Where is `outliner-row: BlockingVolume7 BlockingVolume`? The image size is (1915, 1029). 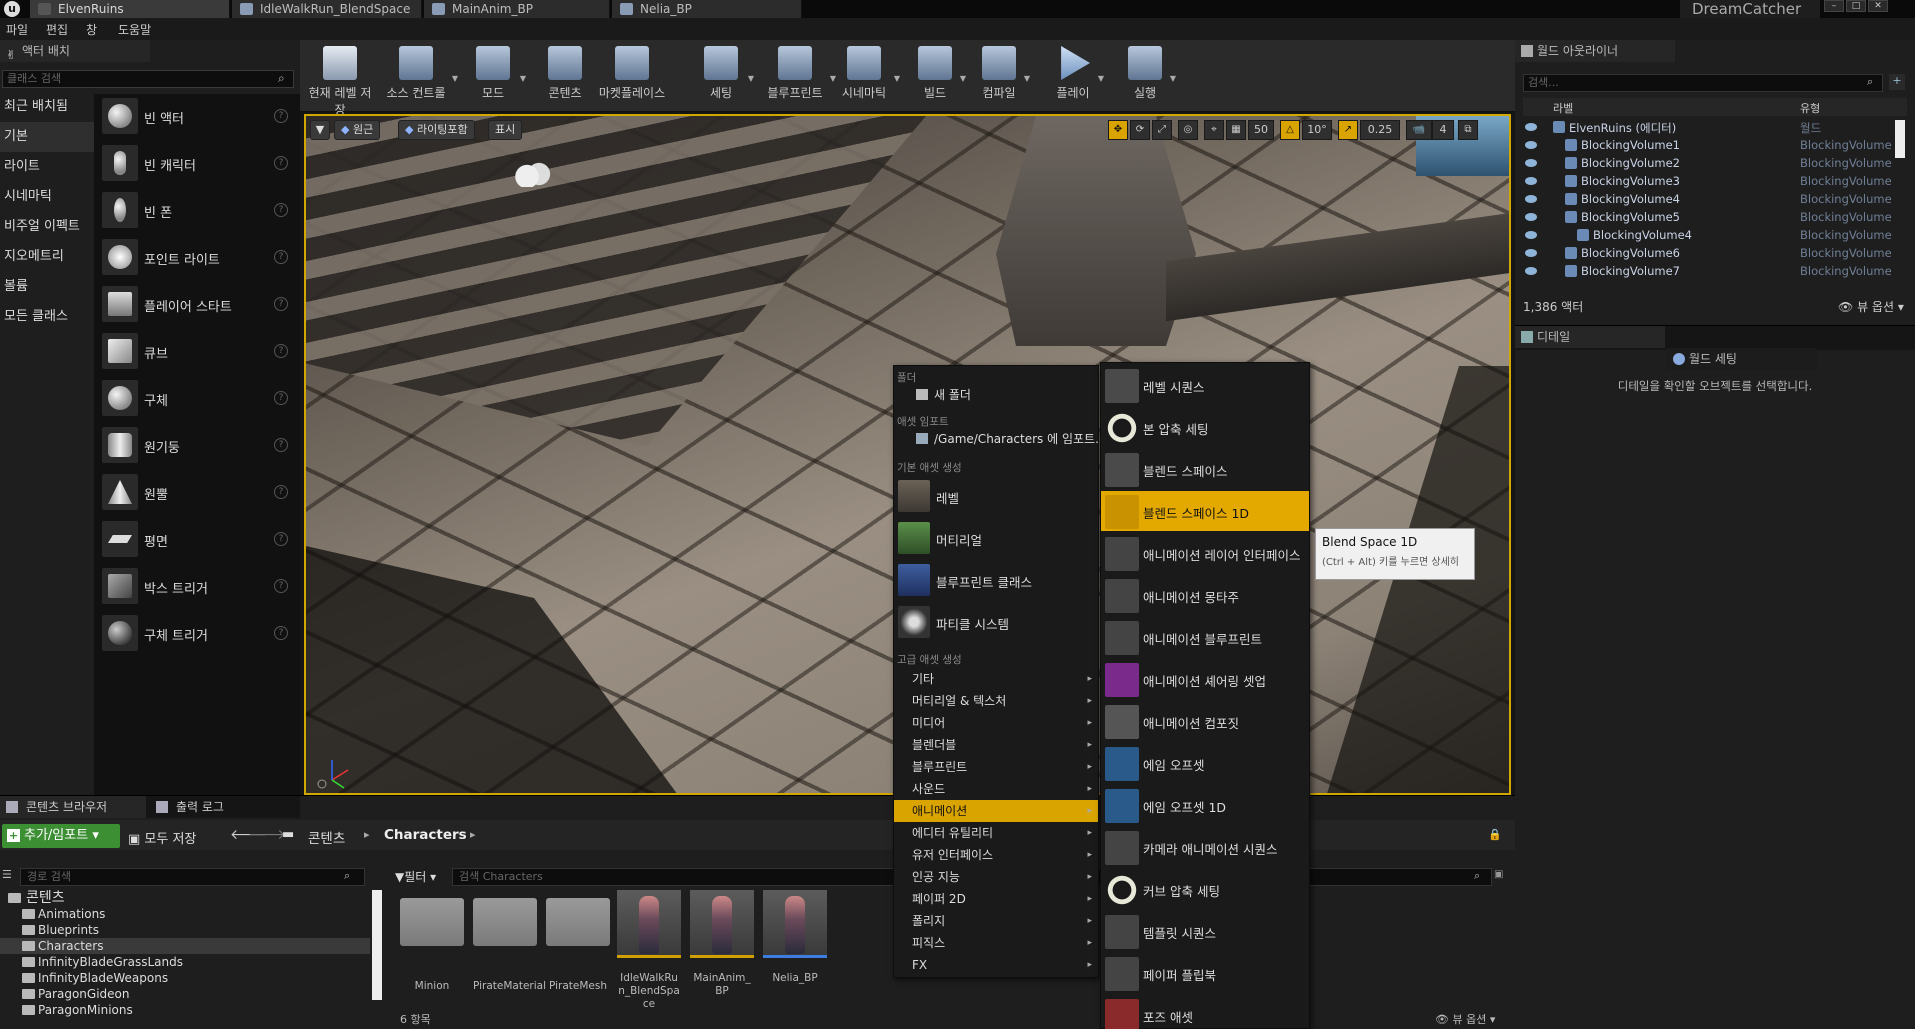 outliner-row: BlockingVolume7 BlockingVolume is located at coordinates (1715, 271).